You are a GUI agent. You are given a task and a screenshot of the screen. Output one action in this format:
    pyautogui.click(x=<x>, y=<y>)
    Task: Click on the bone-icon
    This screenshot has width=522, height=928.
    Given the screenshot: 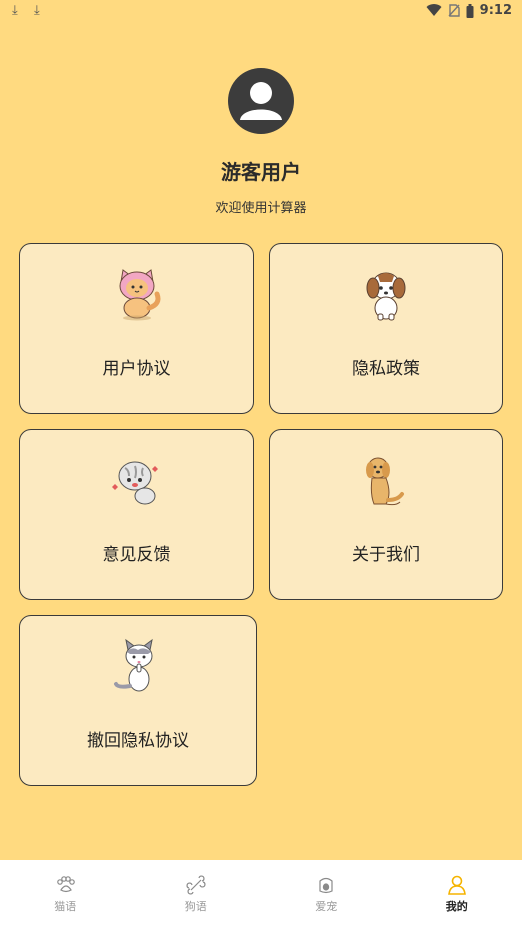 What is the action you would take?
    pyautogui.click(x=196, y=885)
    